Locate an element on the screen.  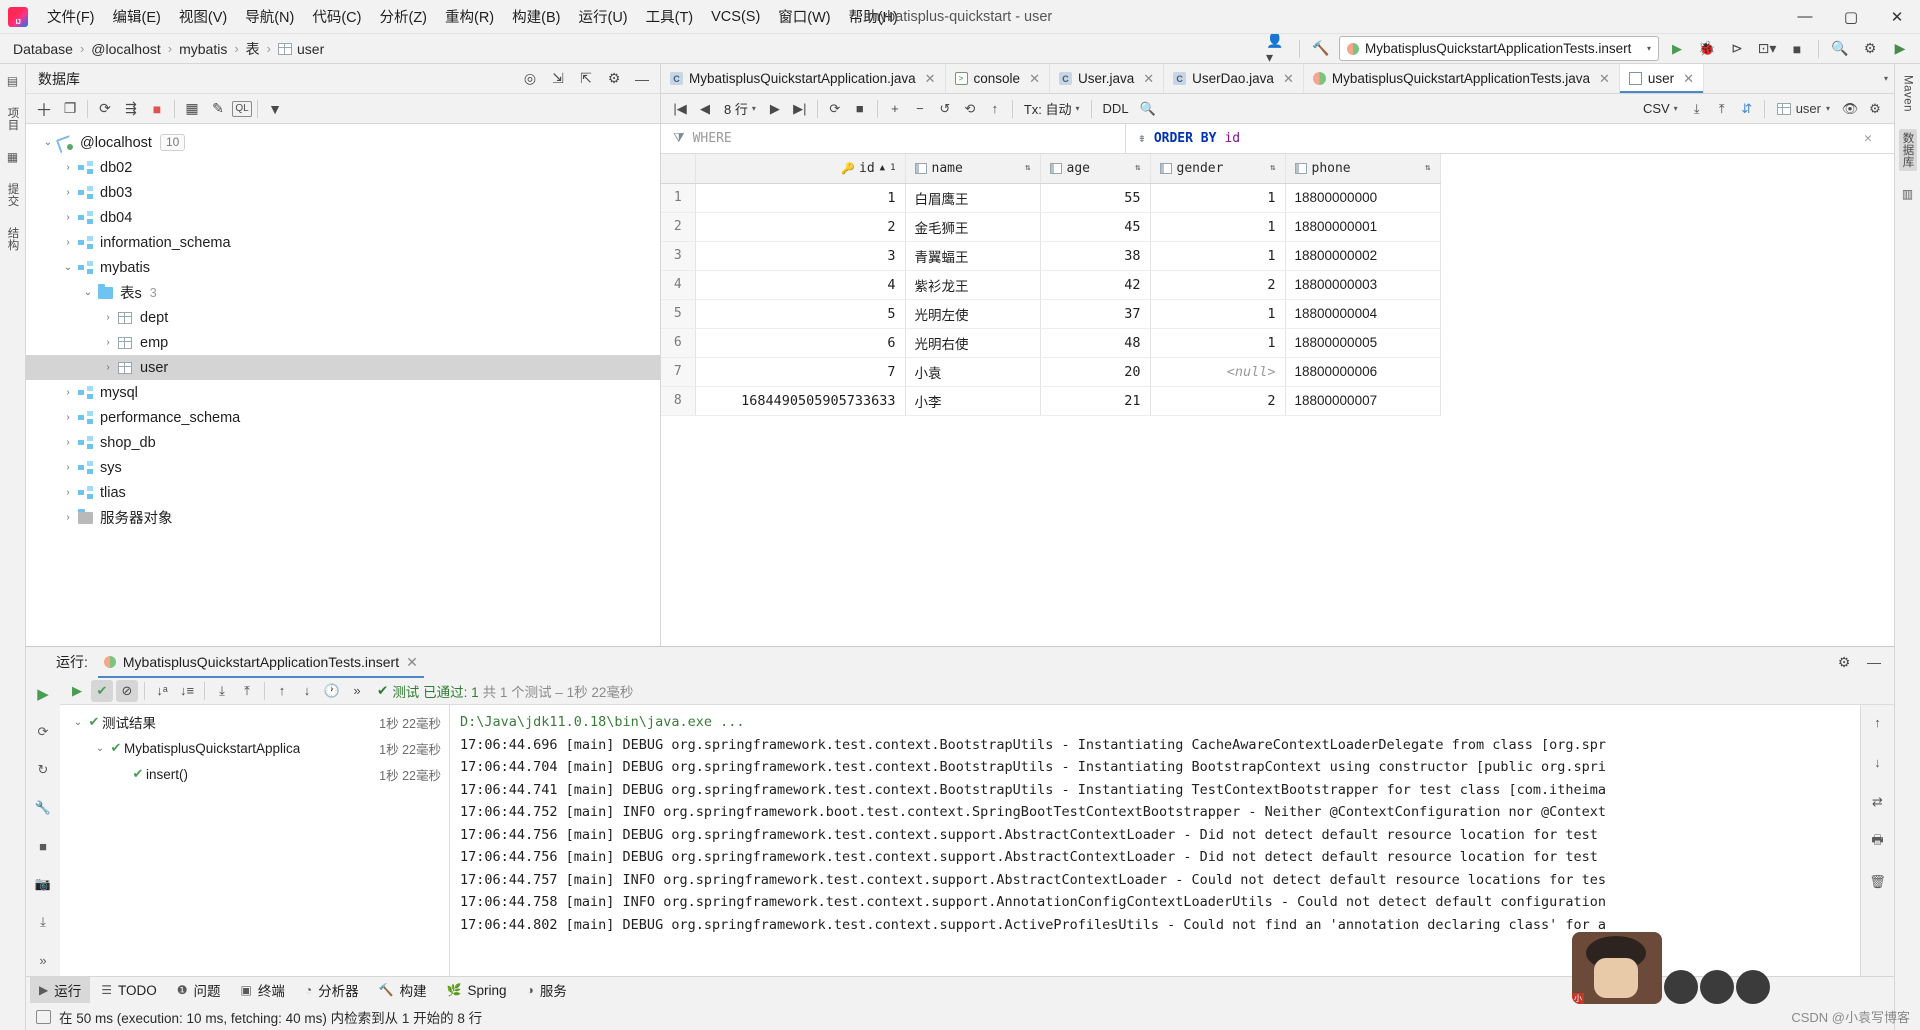
db-tree-node: ⌄ @localhost 10 is located at coordinates (343, 142).